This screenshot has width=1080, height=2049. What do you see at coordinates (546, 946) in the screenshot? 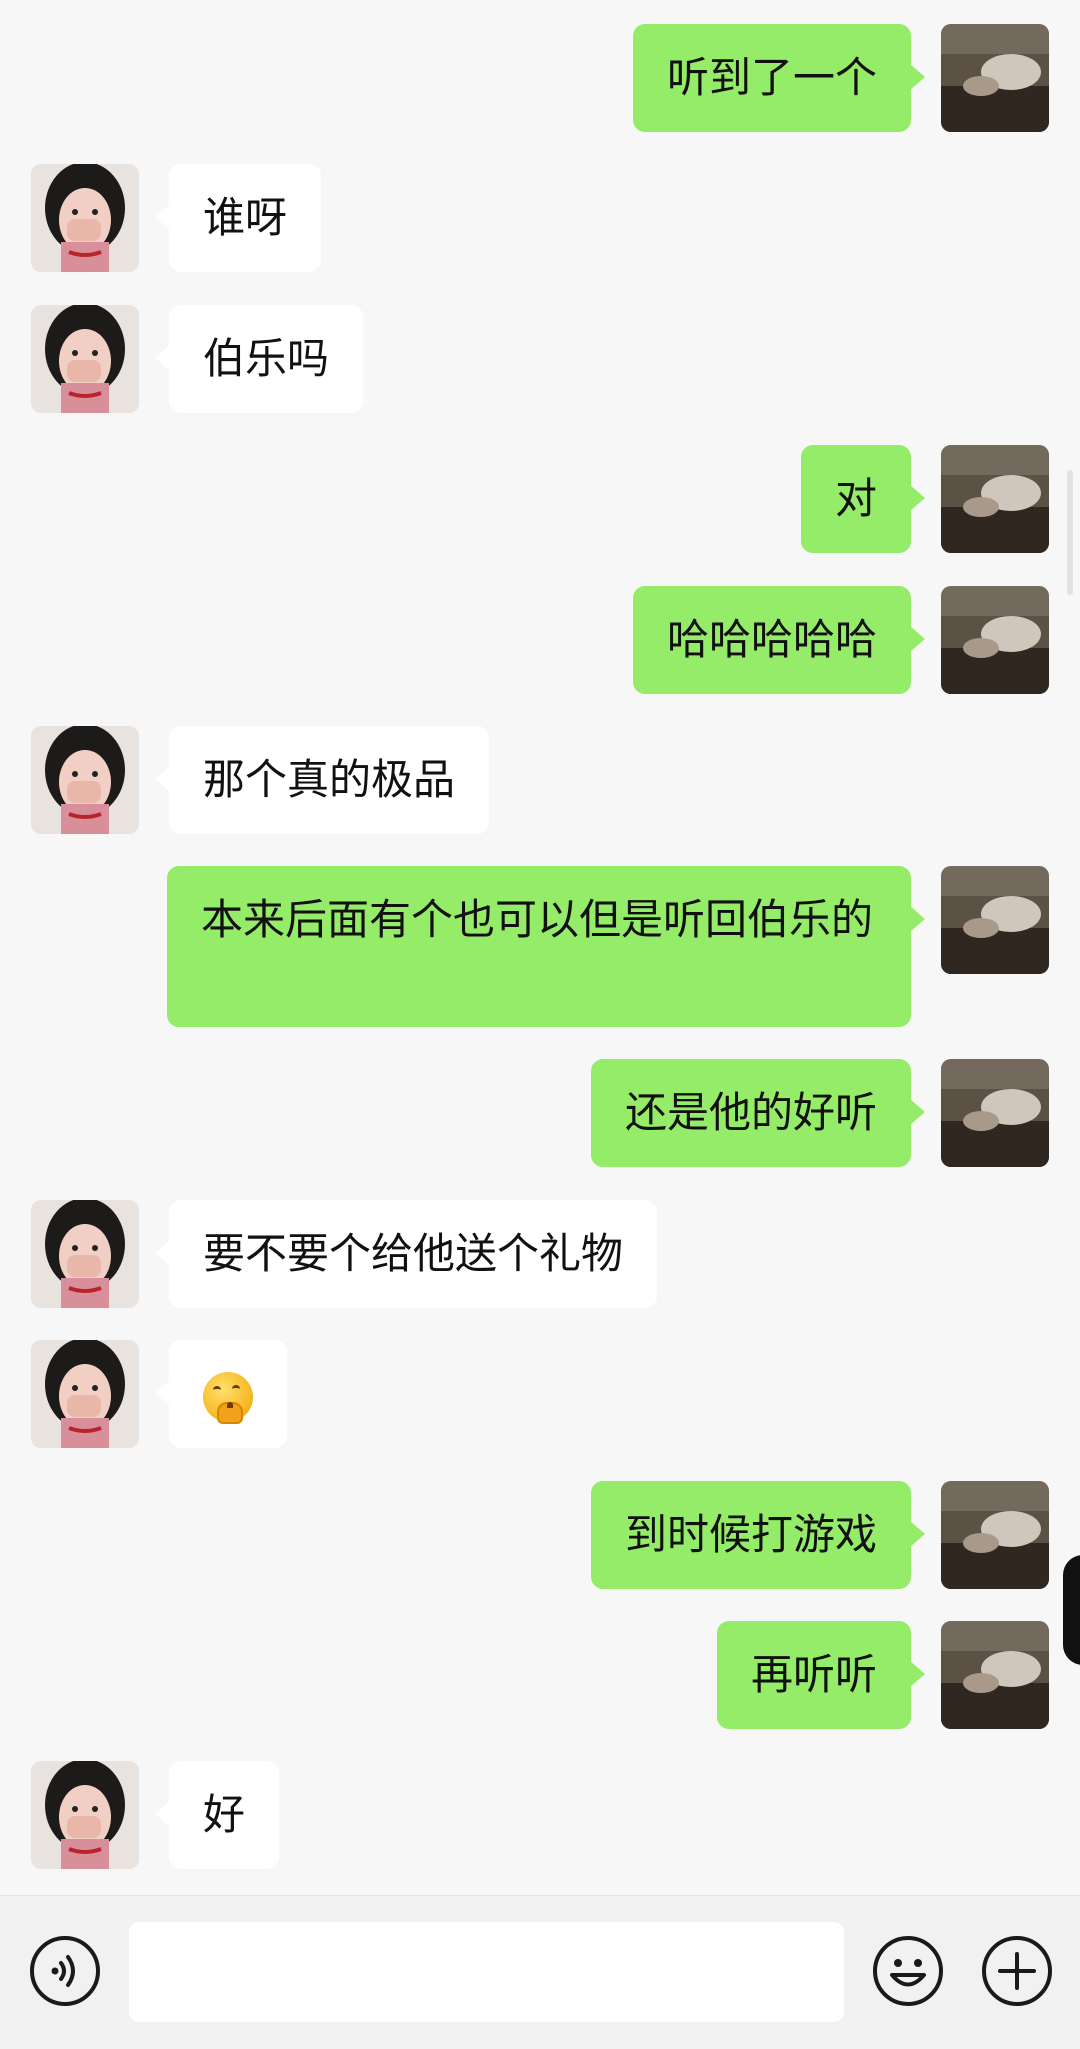
I see `sent-message-bubble: 本来后面有个也可以但是听回伯乐的` at bounding box center [546, 946].